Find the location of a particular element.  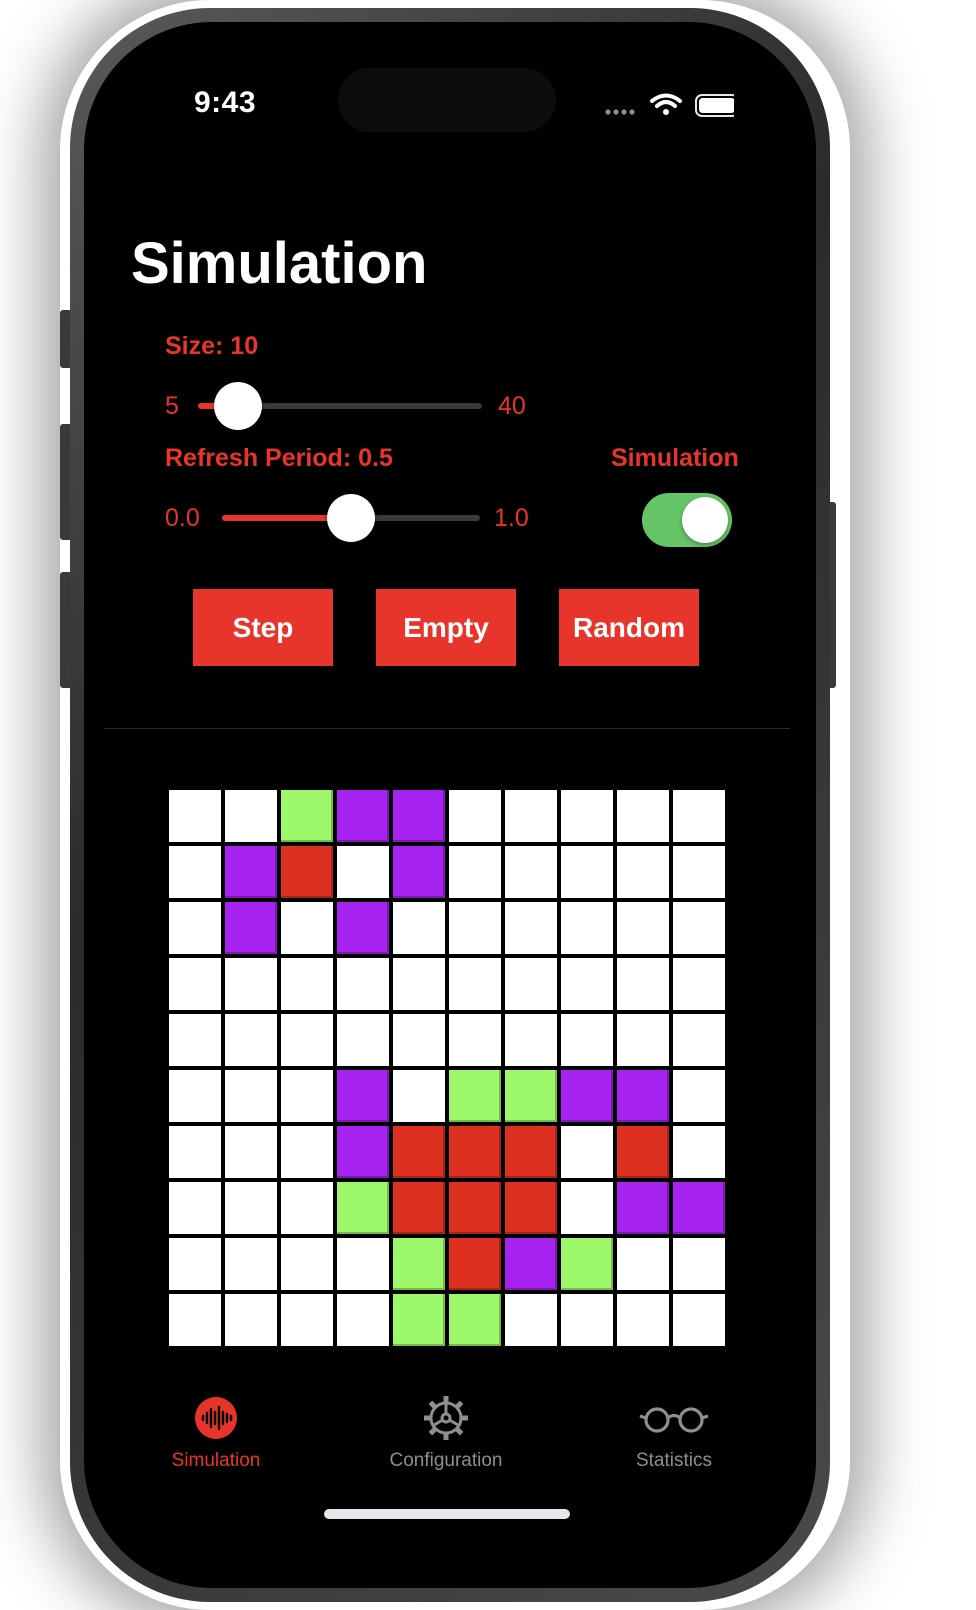

size-slider-thumb is located at coordinates (237, 406).